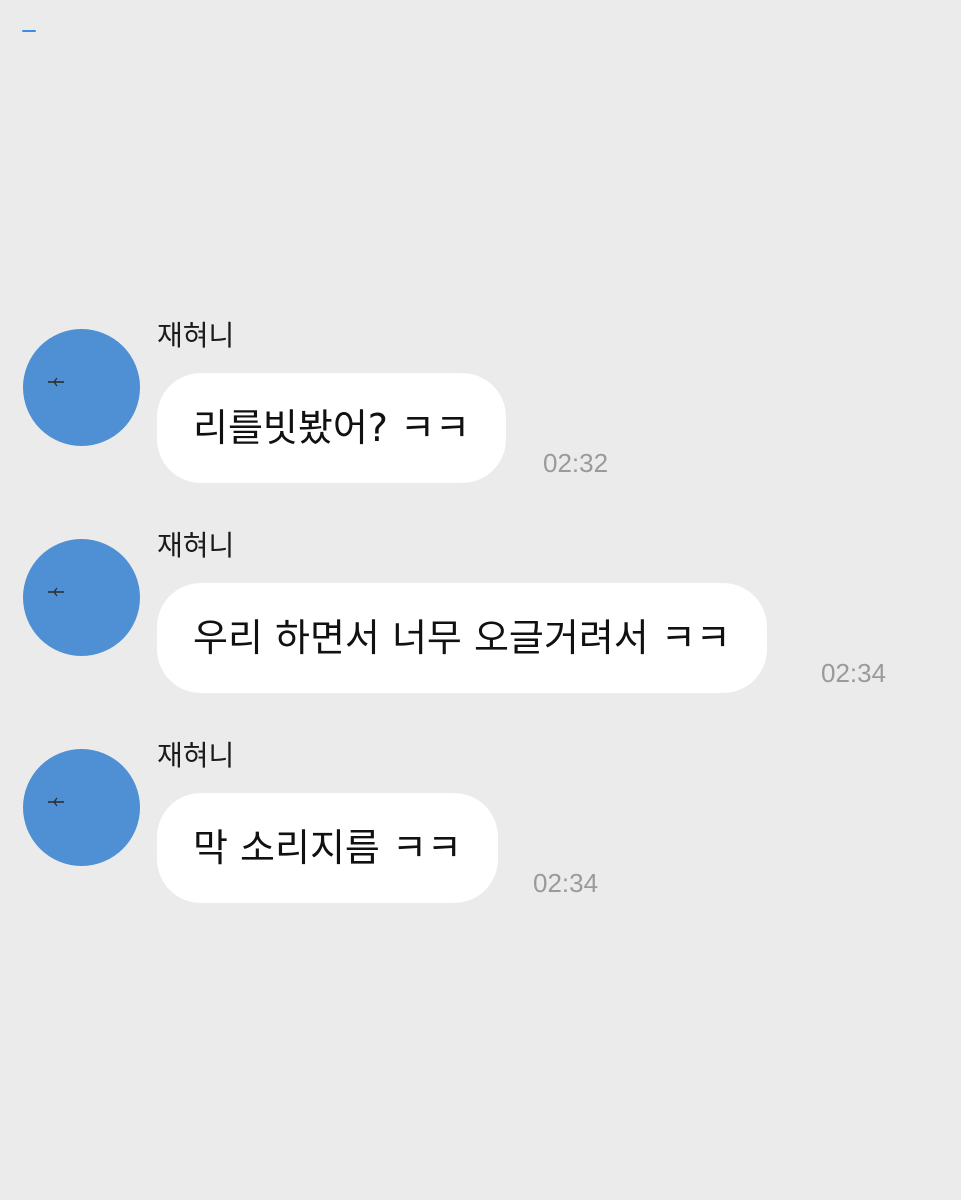 Image resolution: width=961 pixels, height=1200 pixels. Describe the element at coordinates (576, 463) in the screenshot. I see `message-time: 02:32` at that location.